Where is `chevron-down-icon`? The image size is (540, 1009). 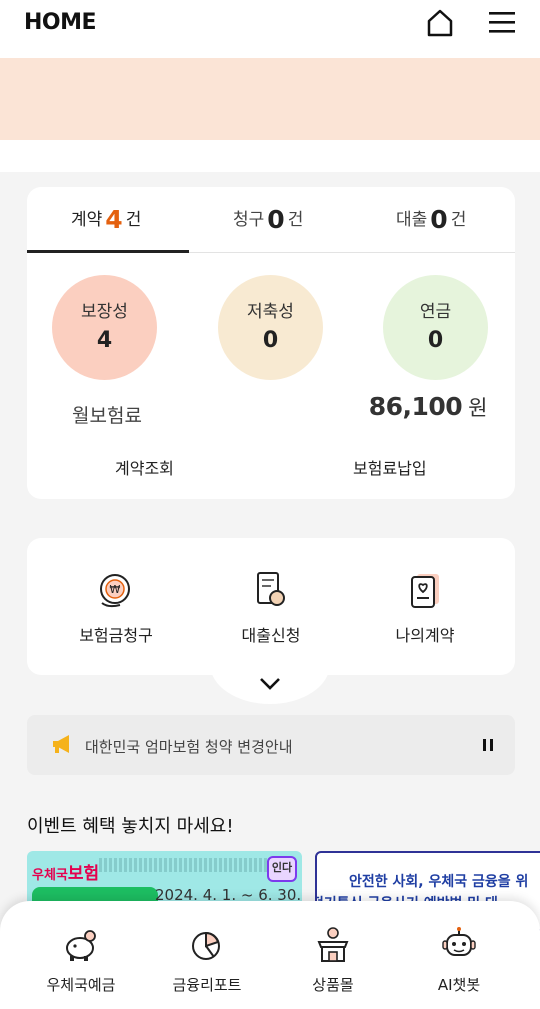
chevron-down-icon is located at coordinates (270, 684).